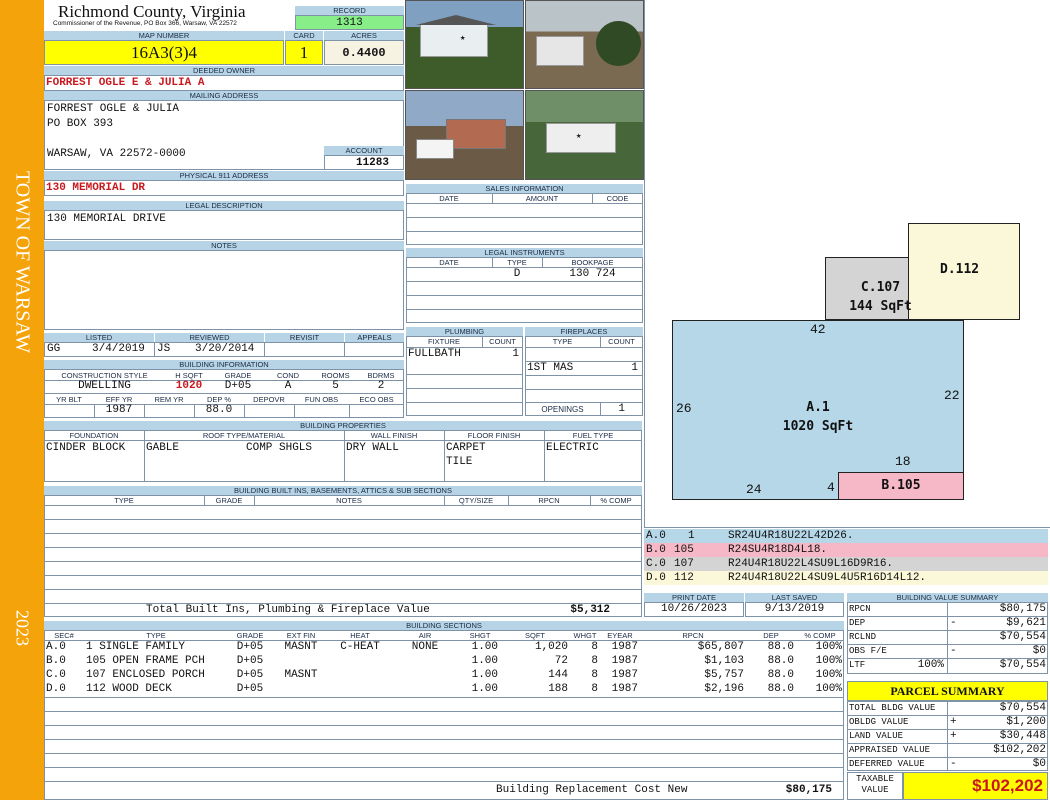  Describe the element at coordinates (394, 435) in the screenshot. I see `prop-col-wall: WALL FINISH` at that location.